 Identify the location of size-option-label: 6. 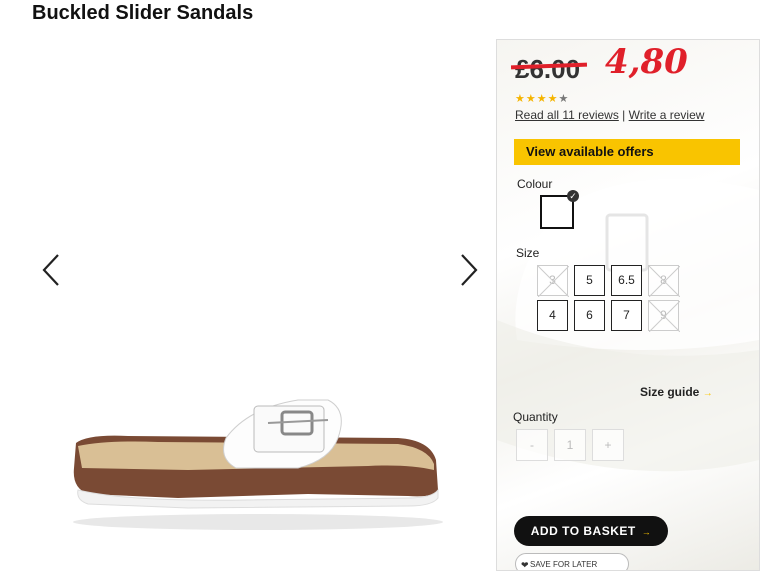
(589, 315).